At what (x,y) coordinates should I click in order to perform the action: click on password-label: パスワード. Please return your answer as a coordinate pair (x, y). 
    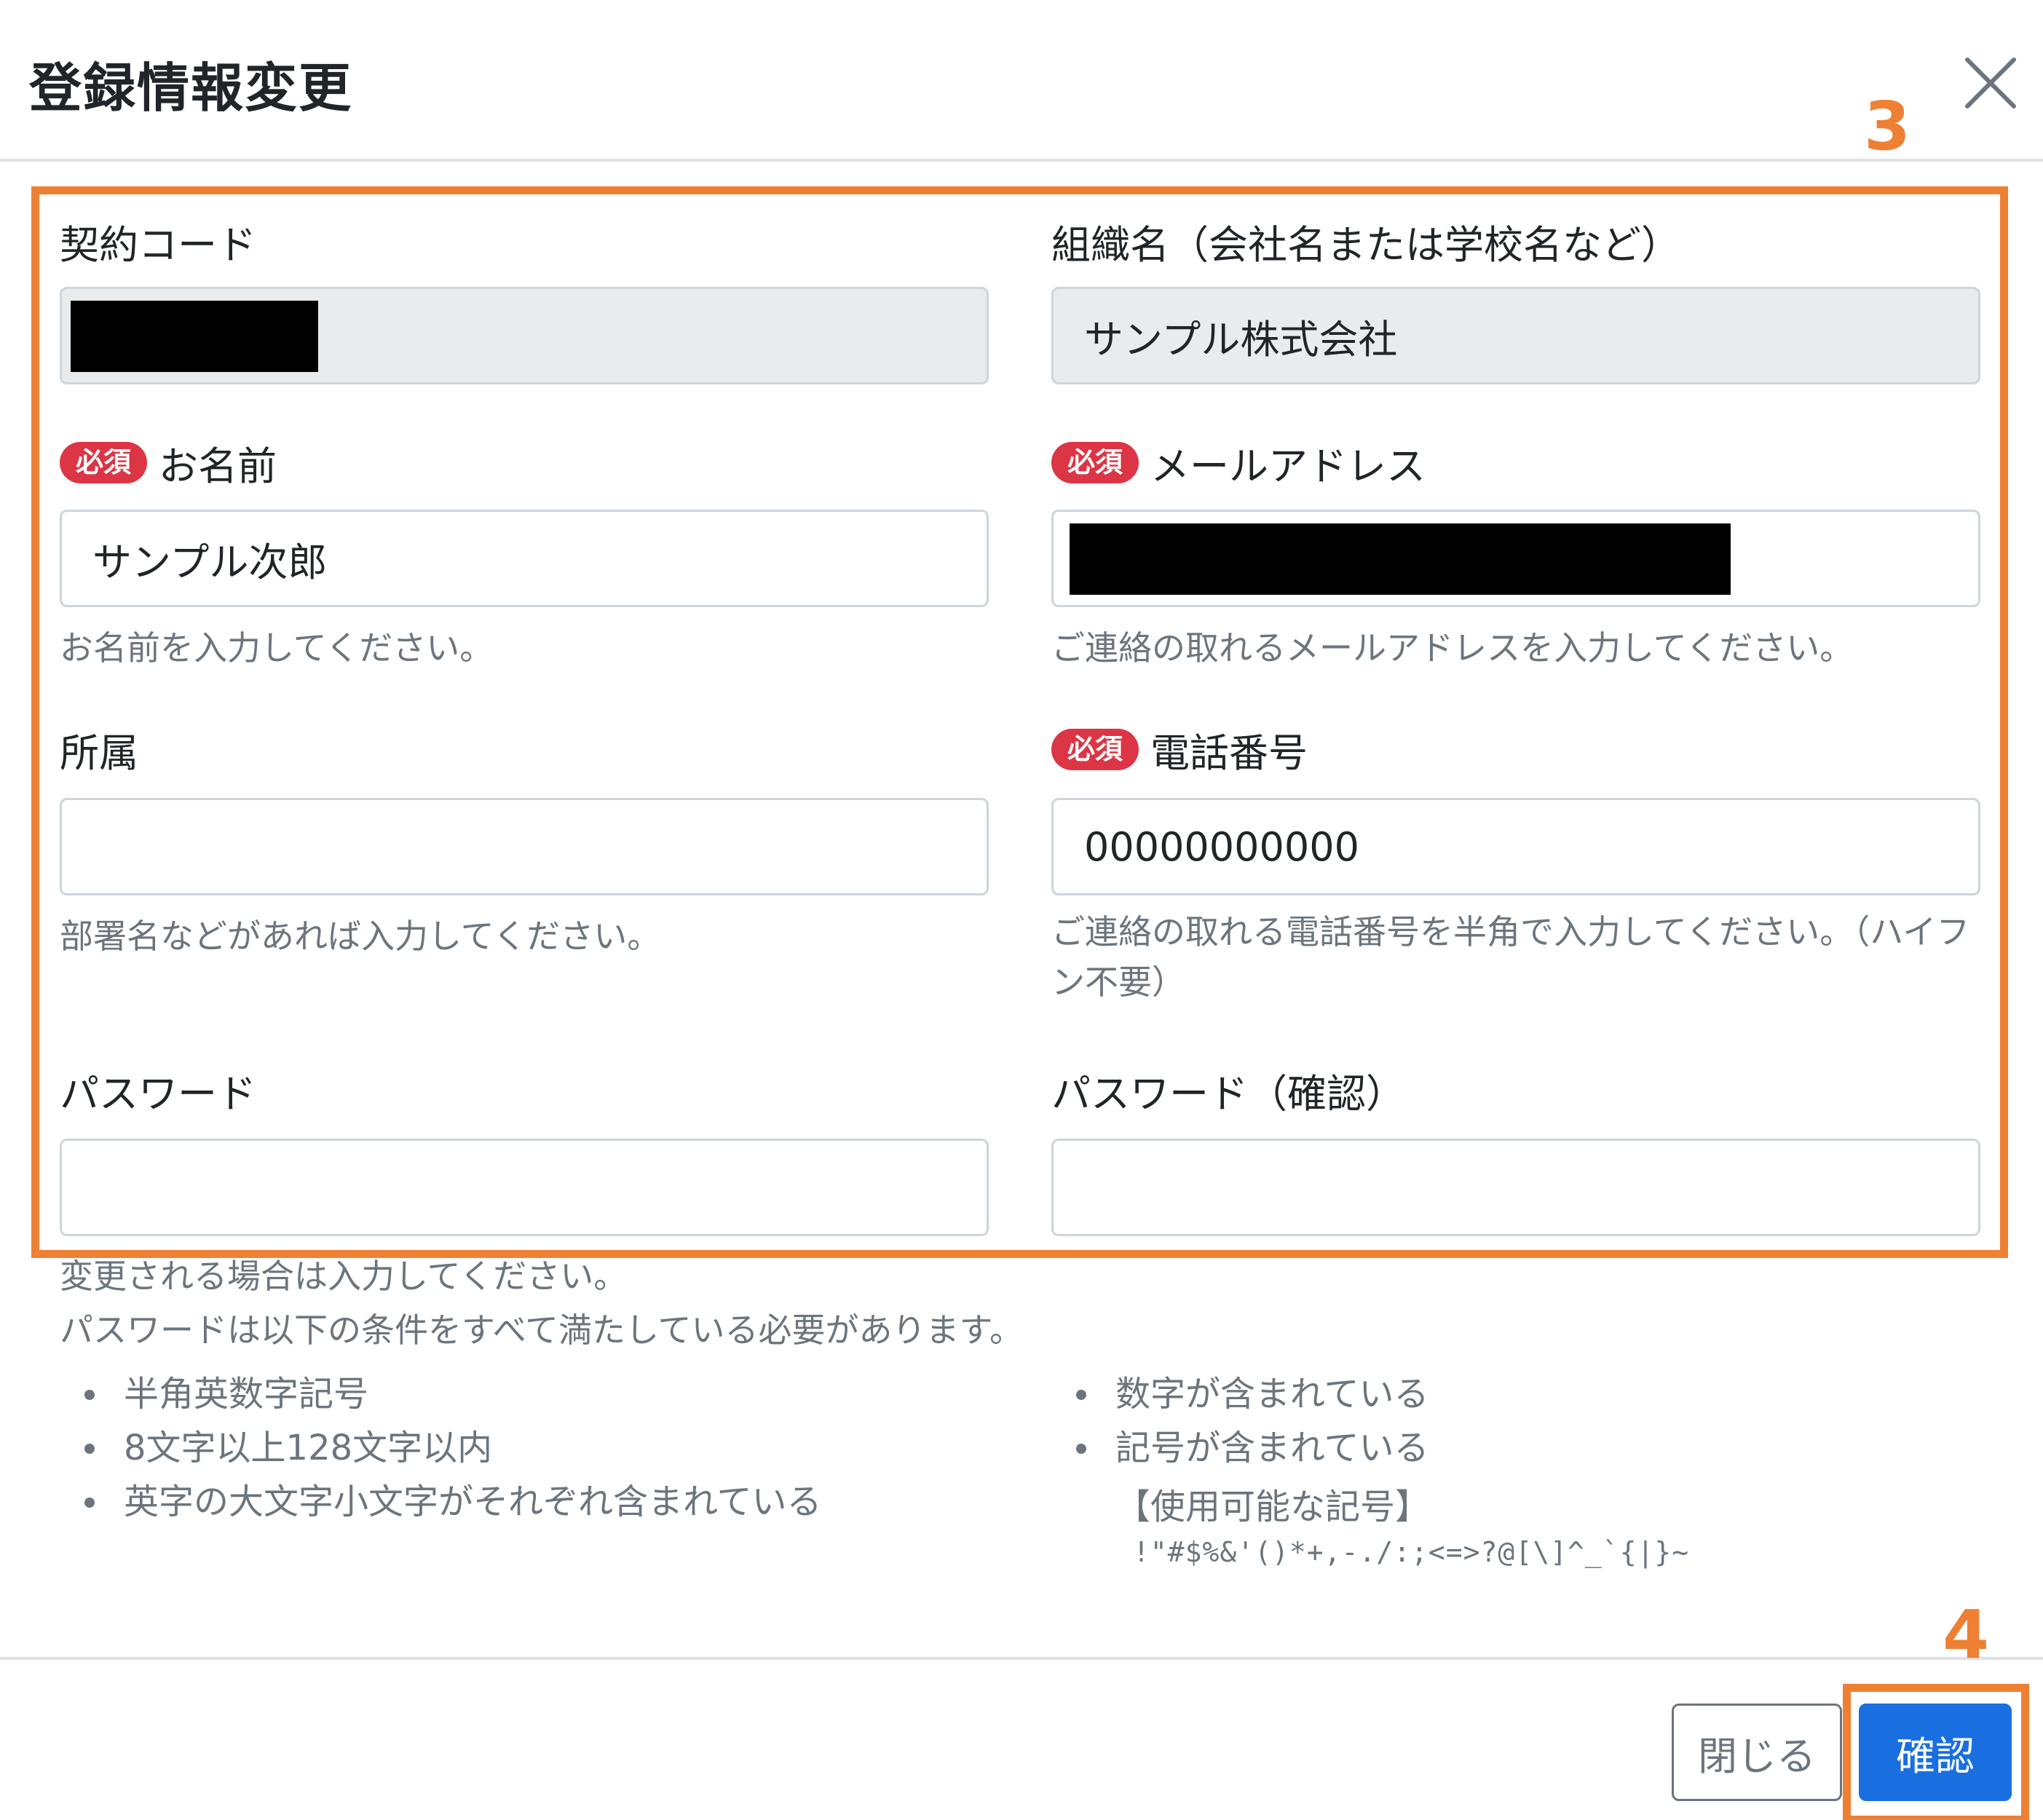
    Looking at the image, I should click on (158, 1090).